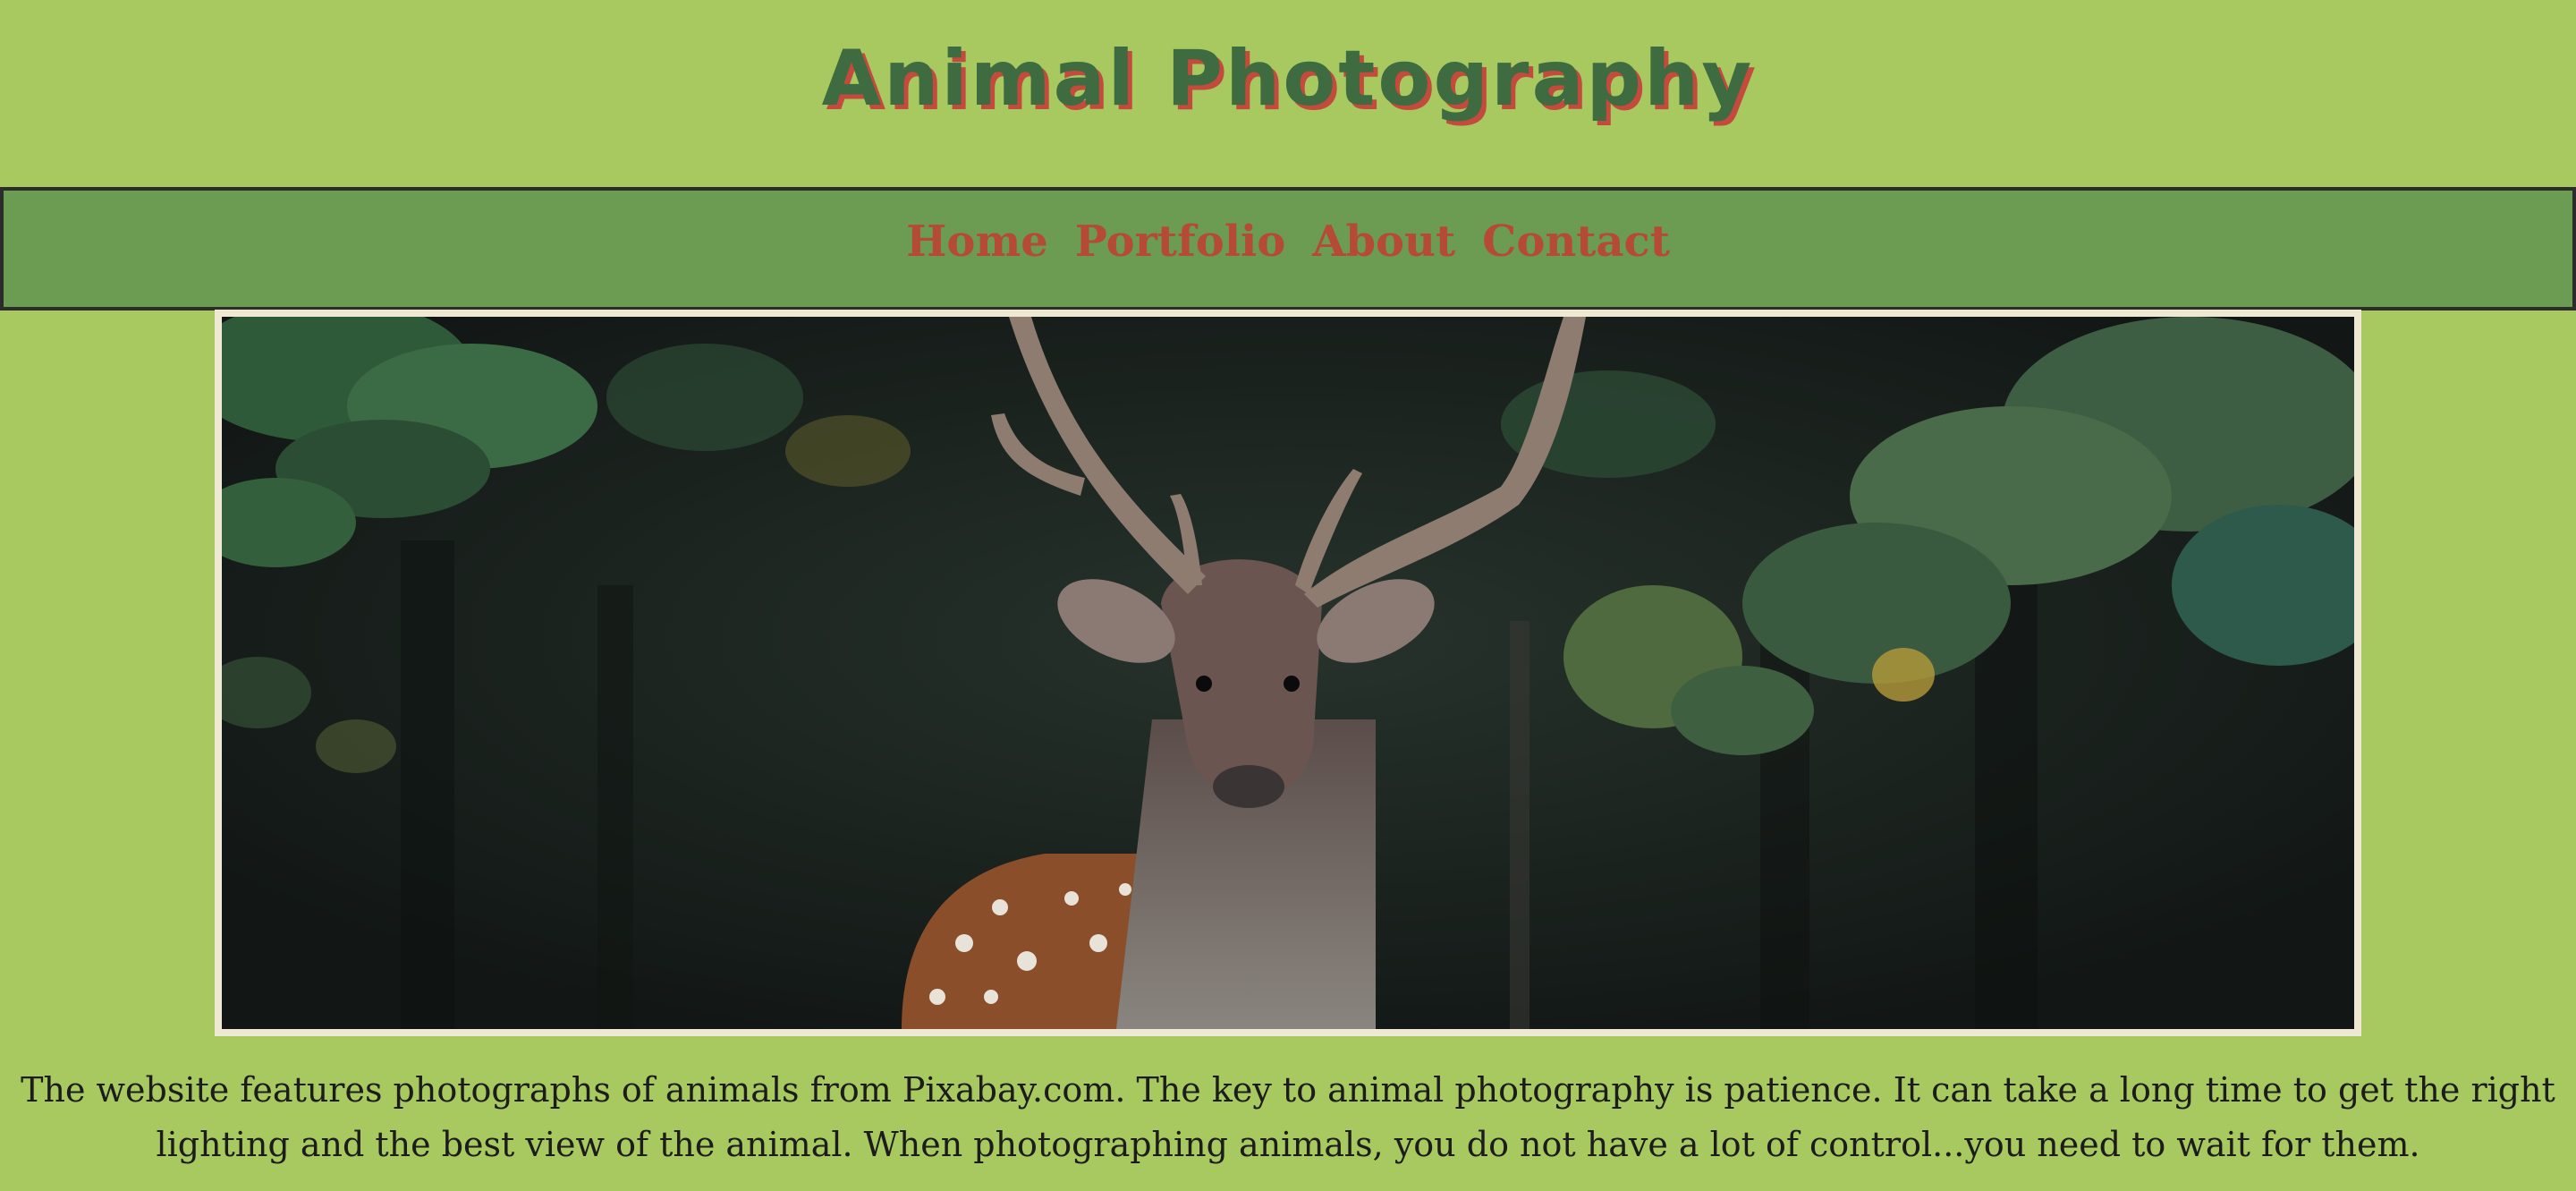  What do you see at coordinates (1288, 78) in the screenshot?
I see `site-title: Animal Photography` at bounding box center [1288, 78].